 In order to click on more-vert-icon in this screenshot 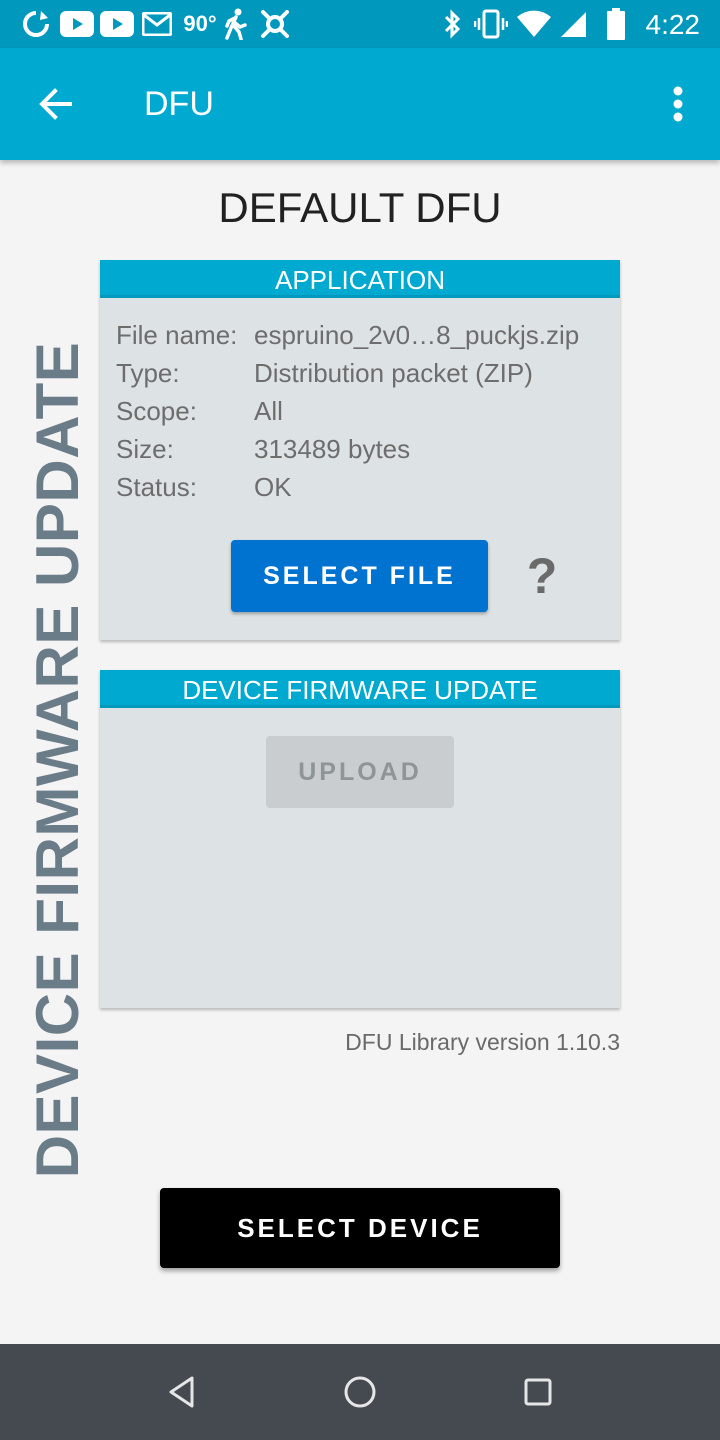, I will do `click(678, 104)`.